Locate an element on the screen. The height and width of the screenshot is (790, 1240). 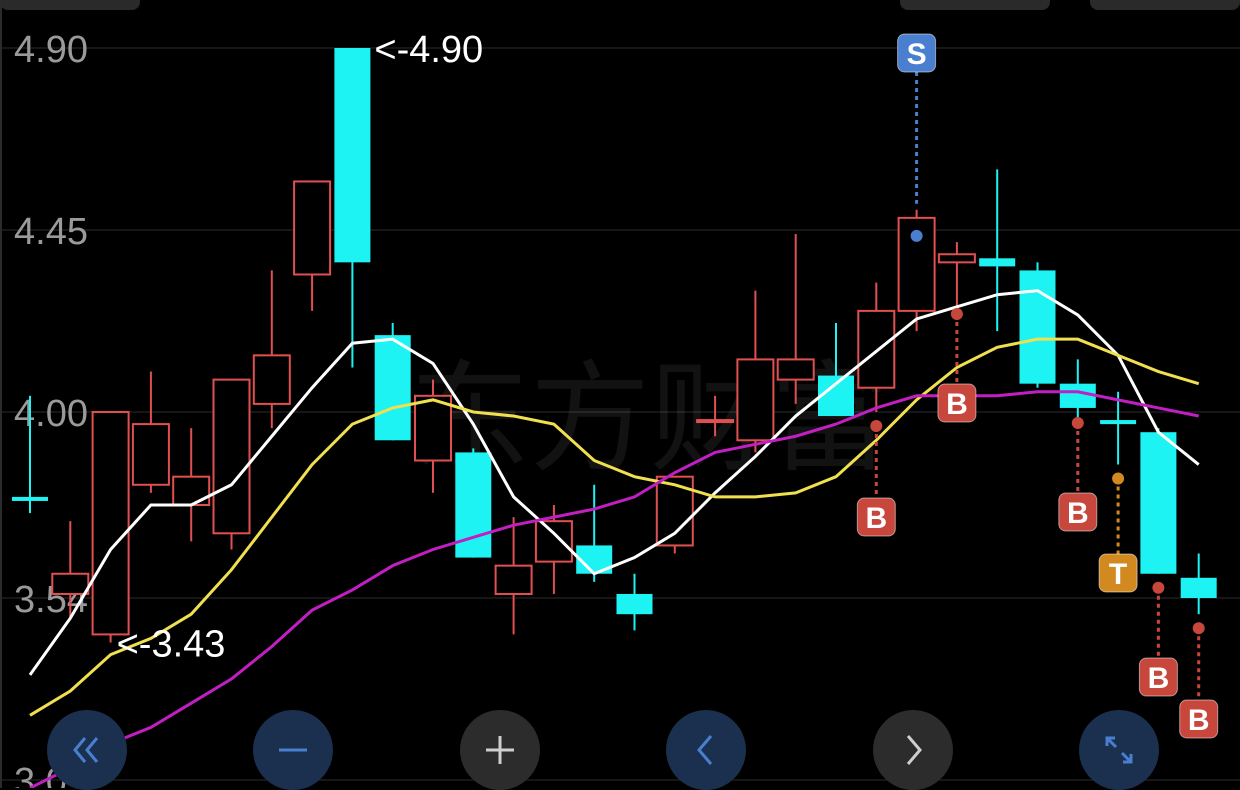
minus-icon is located at coordinates (293, 750).